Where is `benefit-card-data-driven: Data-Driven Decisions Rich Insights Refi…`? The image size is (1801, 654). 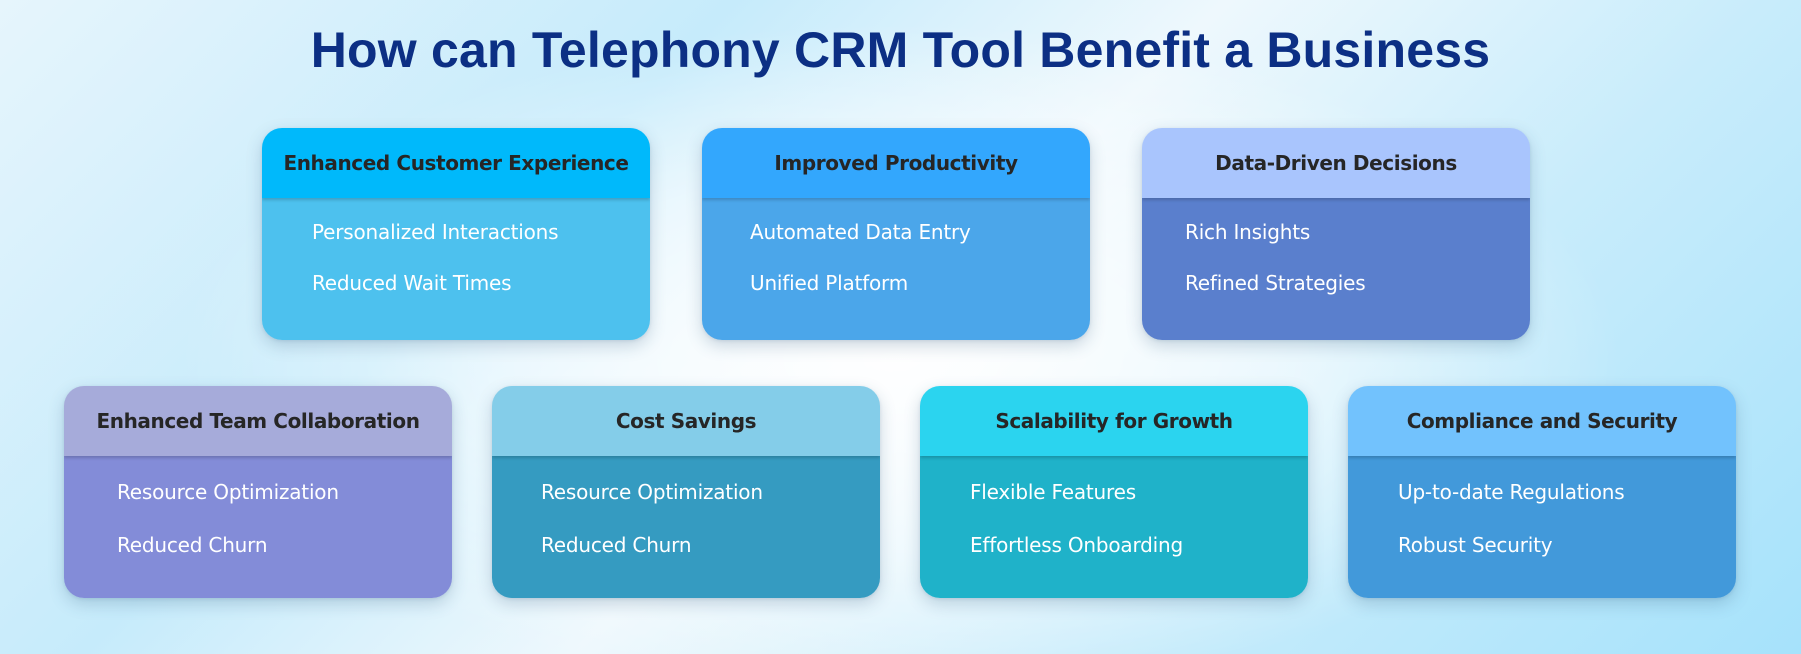
benefit-card-data-driven: Data-Driven Decisions Rich Insights Refi… is located at coordinates (1336, 234).